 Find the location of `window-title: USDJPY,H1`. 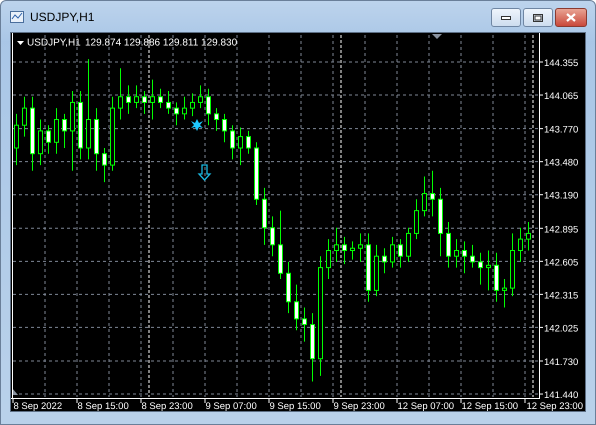

window-title: USDJPY,H1 is located at coordinates (62, 17).